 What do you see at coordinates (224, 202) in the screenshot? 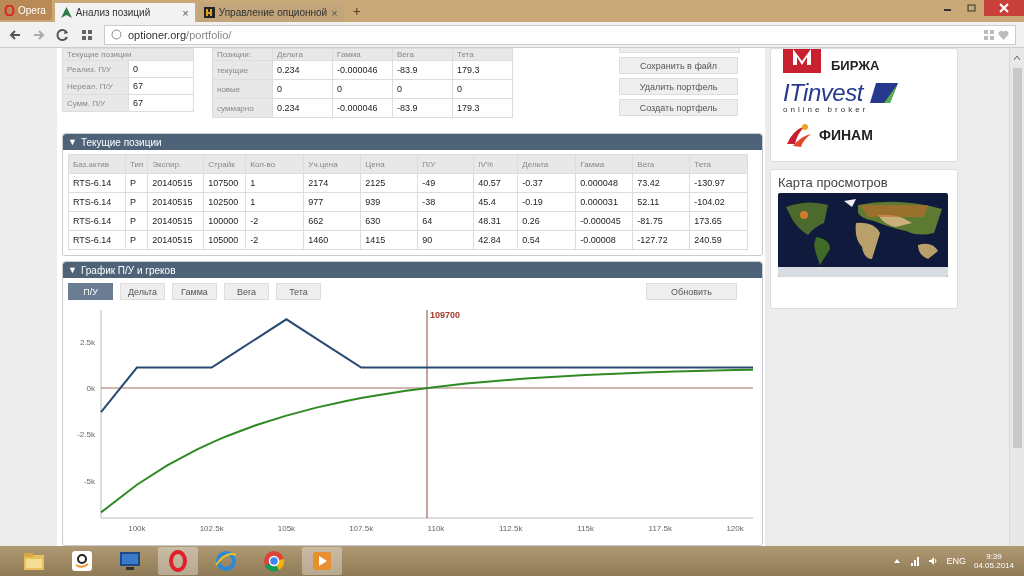
I see `table-cell: 102500` at bounding box center [224, 202].